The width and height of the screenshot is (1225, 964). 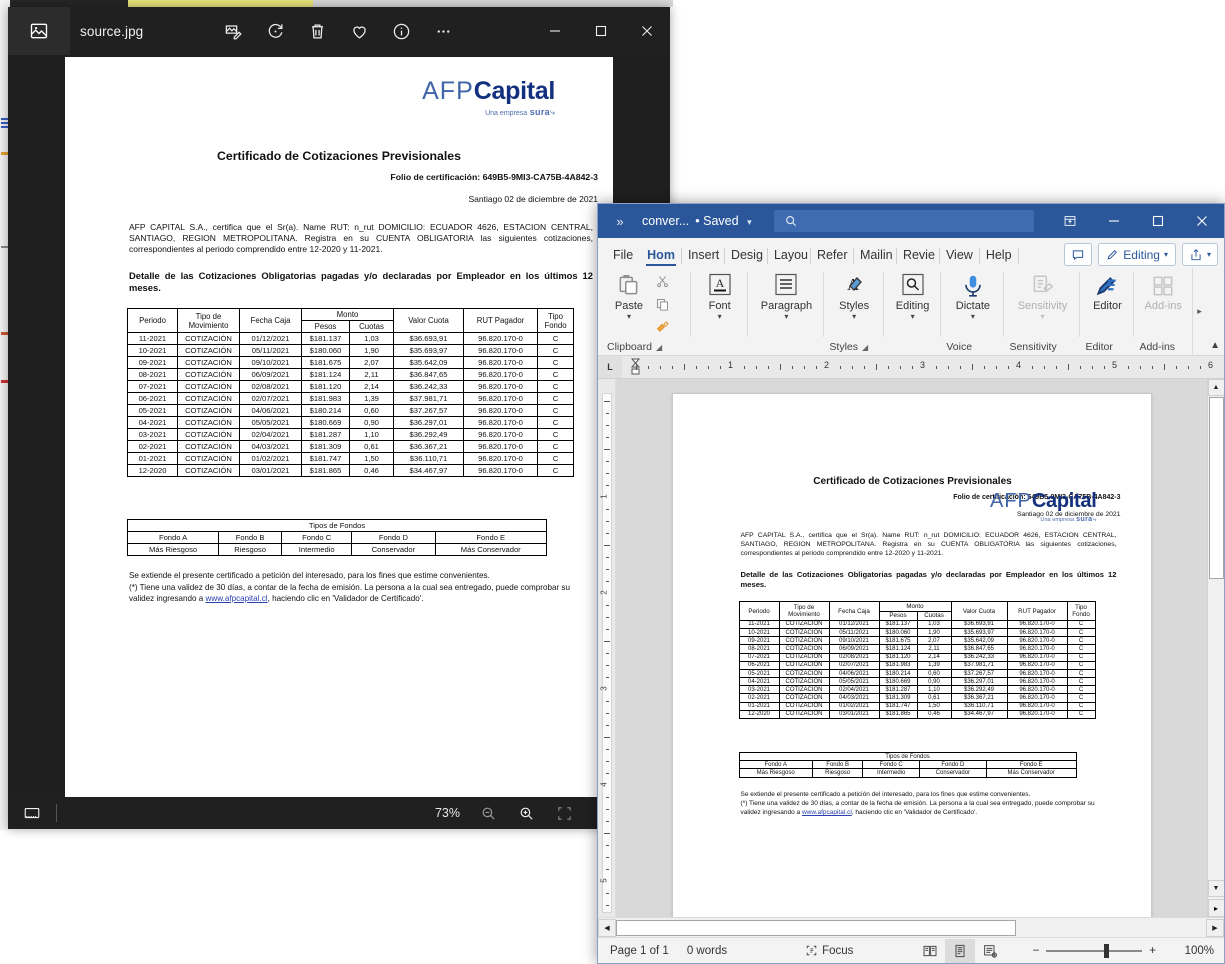 I want to click on table-cell-0: 12-2020, so click(x=152, y=471).